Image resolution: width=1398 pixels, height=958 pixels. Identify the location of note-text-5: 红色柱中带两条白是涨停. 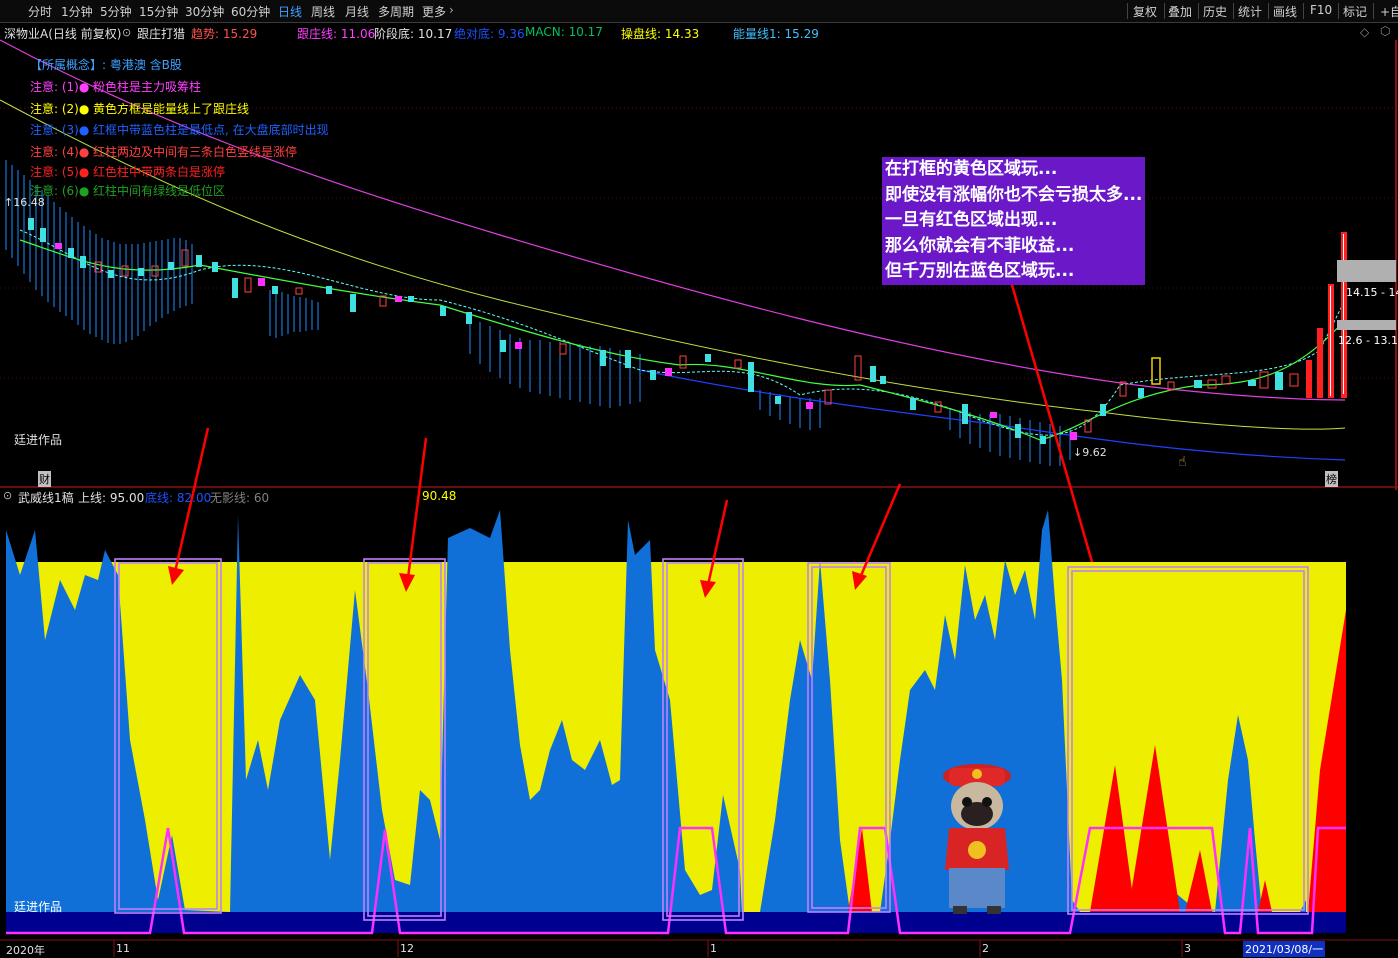
(159, 172).